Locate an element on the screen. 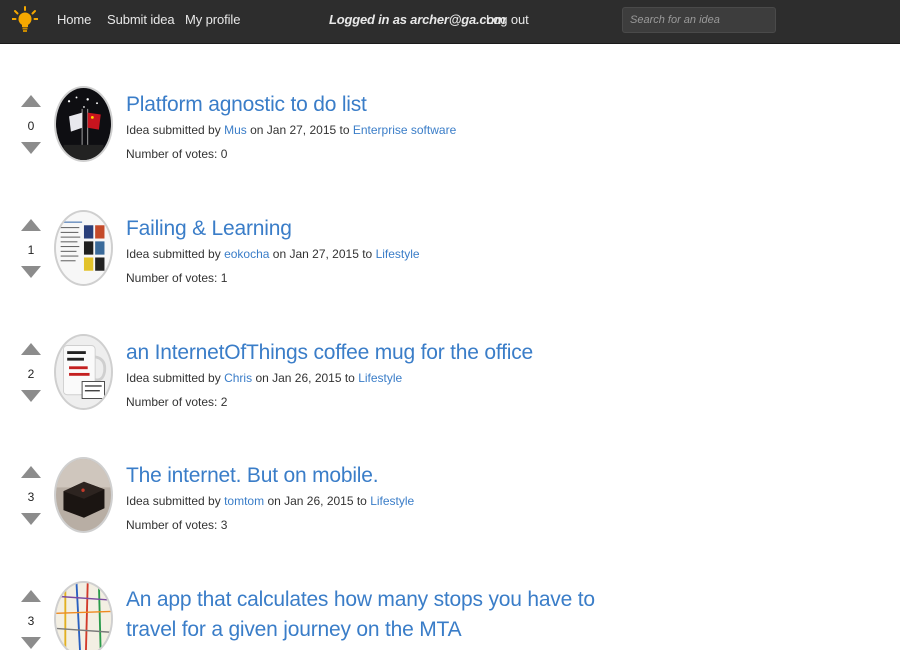 Image resolution: width=900 pixels, height=650 pixels. vote-controls: 2 is located at coordinates (31, 369).